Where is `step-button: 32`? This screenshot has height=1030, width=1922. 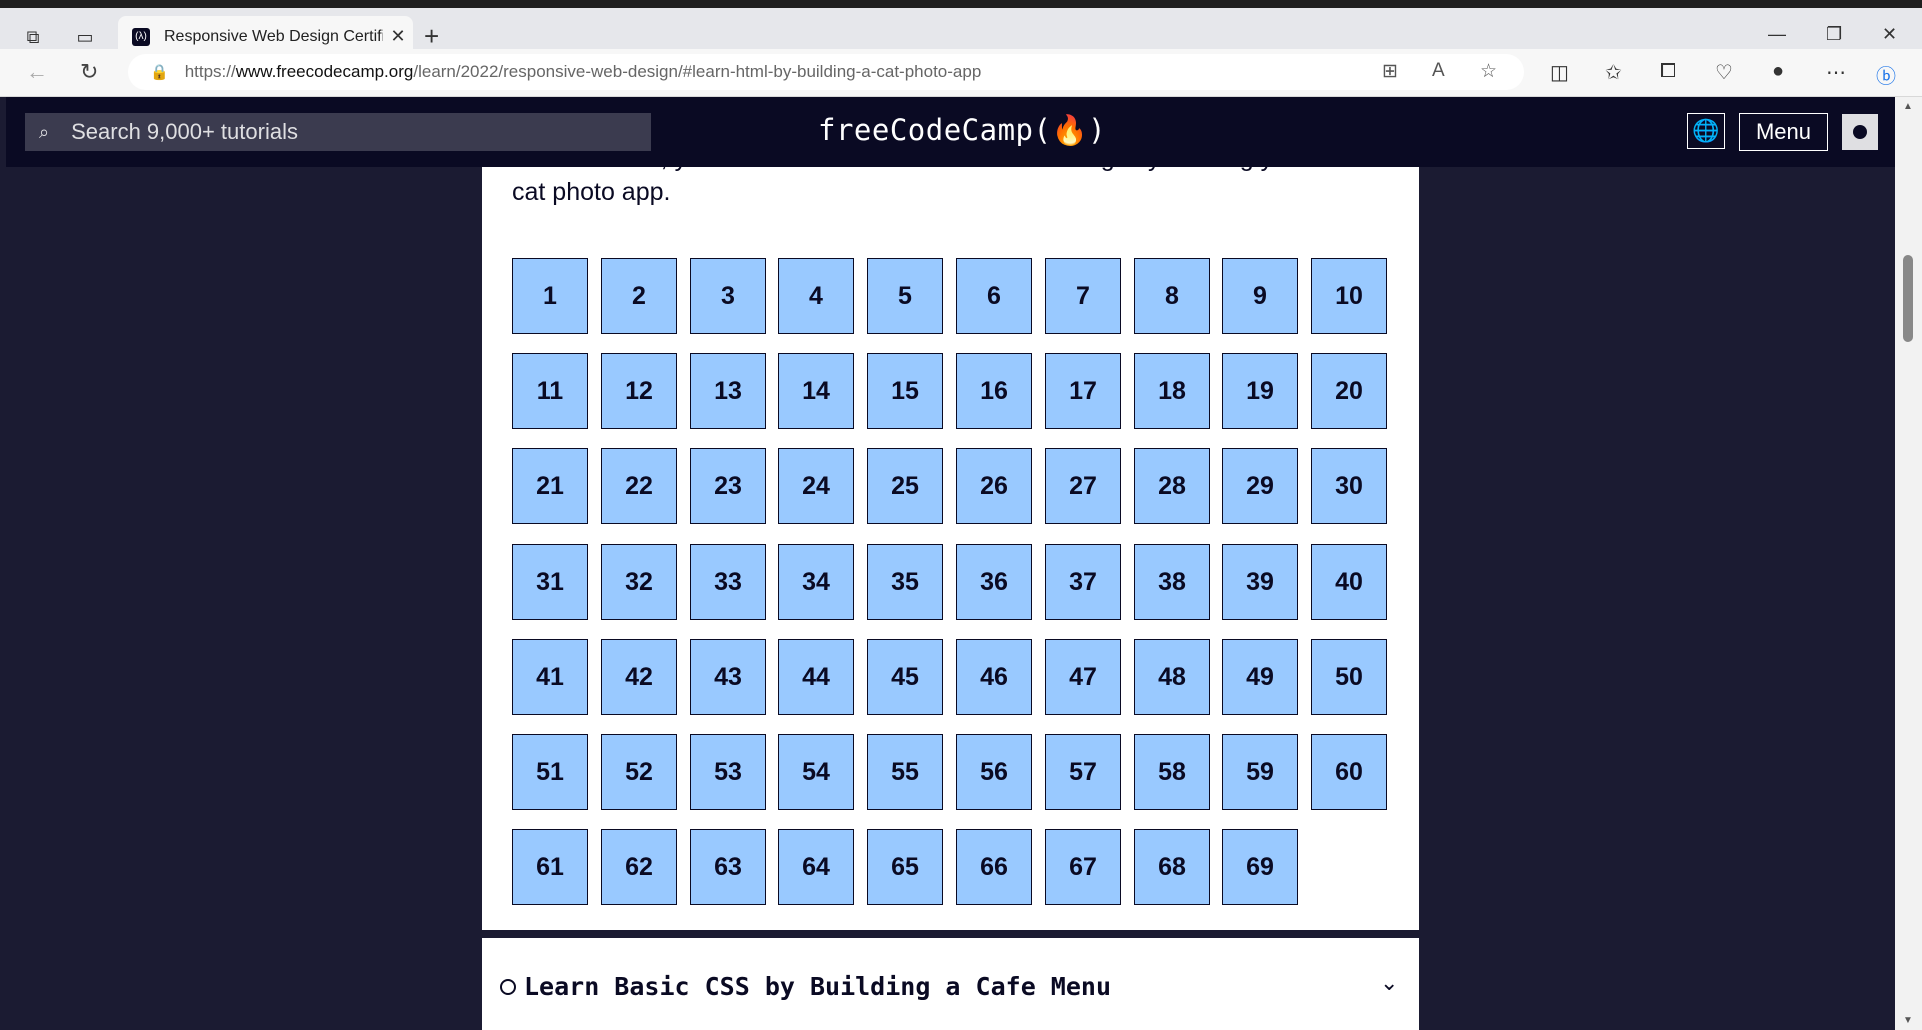
step-button: 32 is located at coordinates (639, 582).